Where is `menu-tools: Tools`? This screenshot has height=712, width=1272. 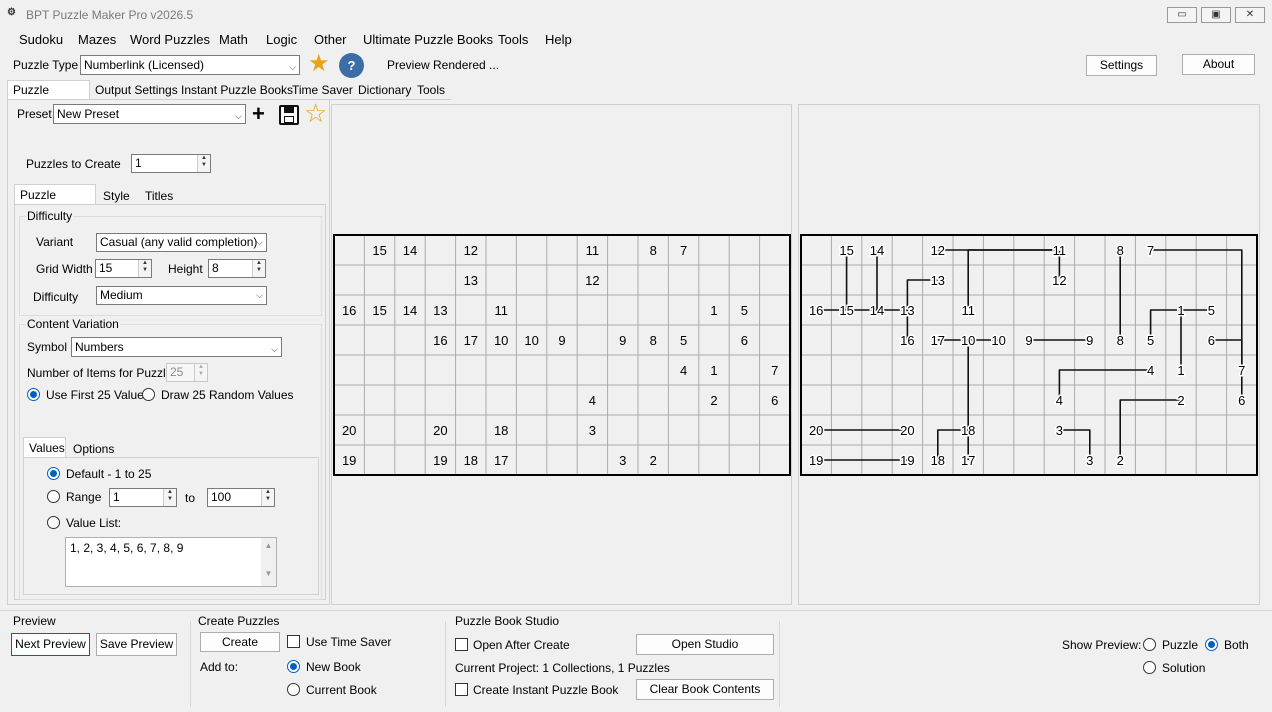 menu-tools: Tools is located at coordinates (513, 39).